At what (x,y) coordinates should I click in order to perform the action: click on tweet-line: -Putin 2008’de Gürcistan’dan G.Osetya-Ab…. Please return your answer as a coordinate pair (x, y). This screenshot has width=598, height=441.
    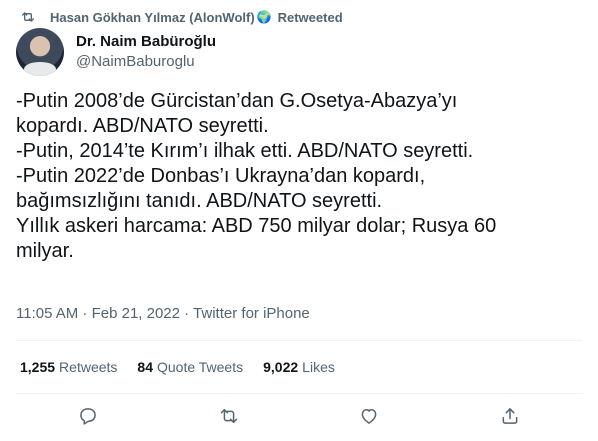
    Looking at the image, I should click on (237, 101).